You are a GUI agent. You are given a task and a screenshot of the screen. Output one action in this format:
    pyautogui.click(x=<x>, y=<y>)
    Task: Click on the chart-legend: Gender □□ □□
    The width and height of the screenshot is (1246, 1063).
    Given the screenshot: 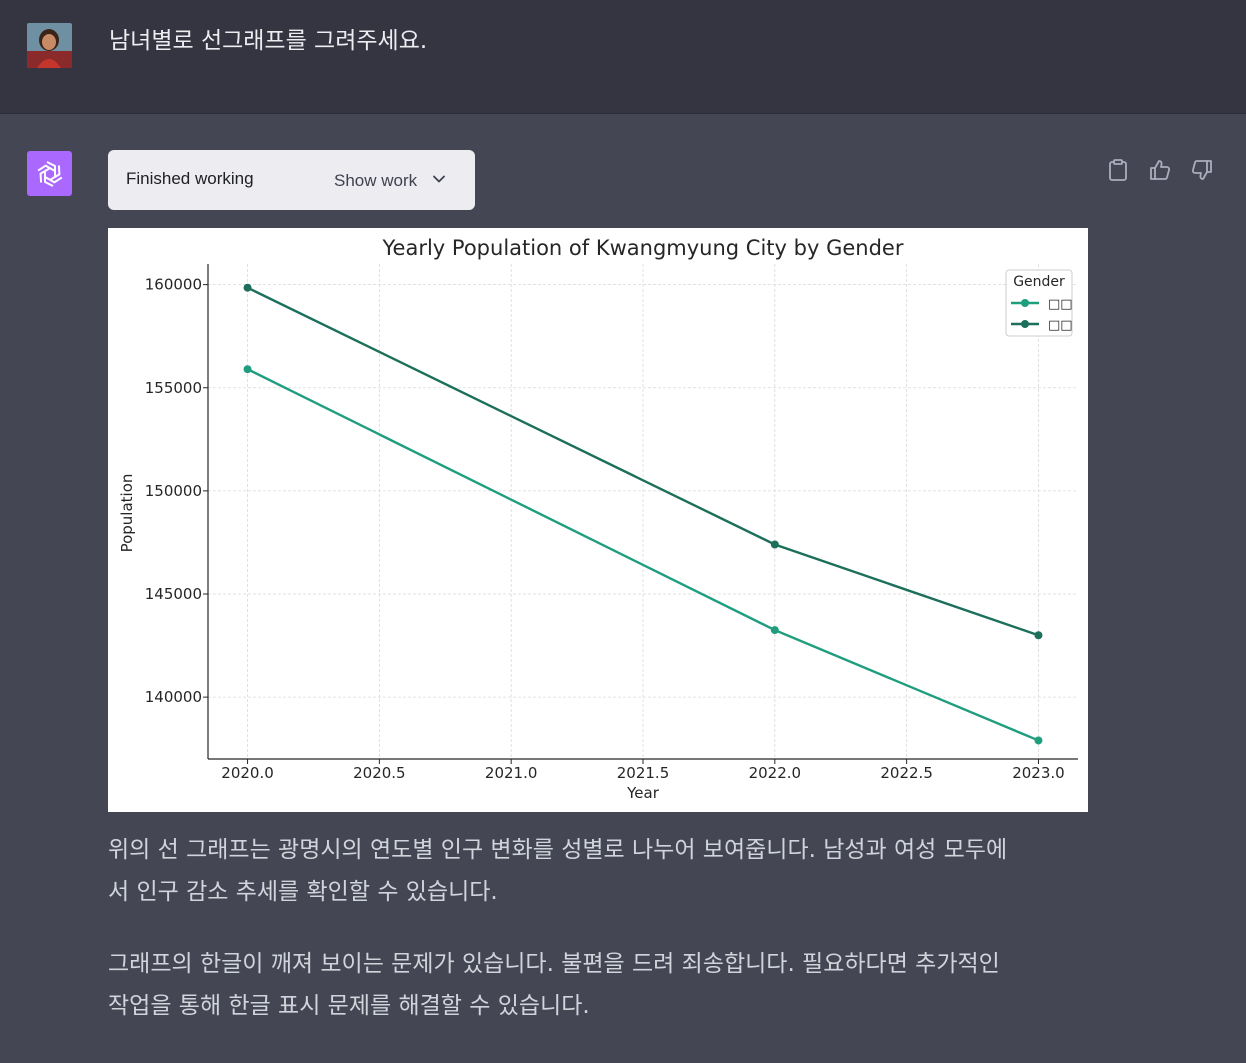 What is the action you would take?
    pyautogui.click(x=1039, y=303)
    